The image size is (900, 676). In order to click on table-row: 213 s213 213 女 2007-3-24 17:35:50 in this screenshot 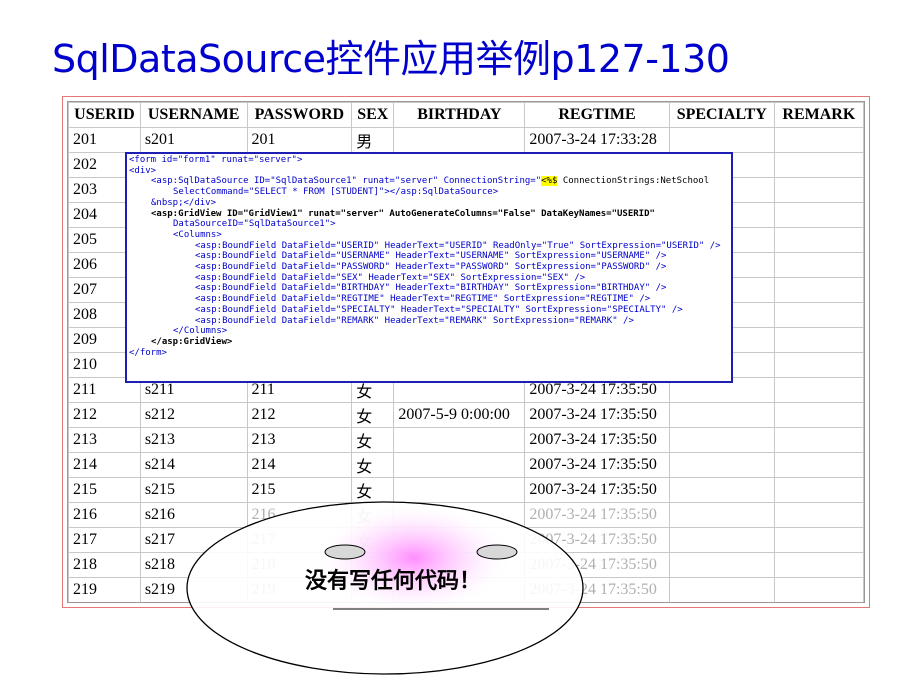, I will do `click(466, 440)`.